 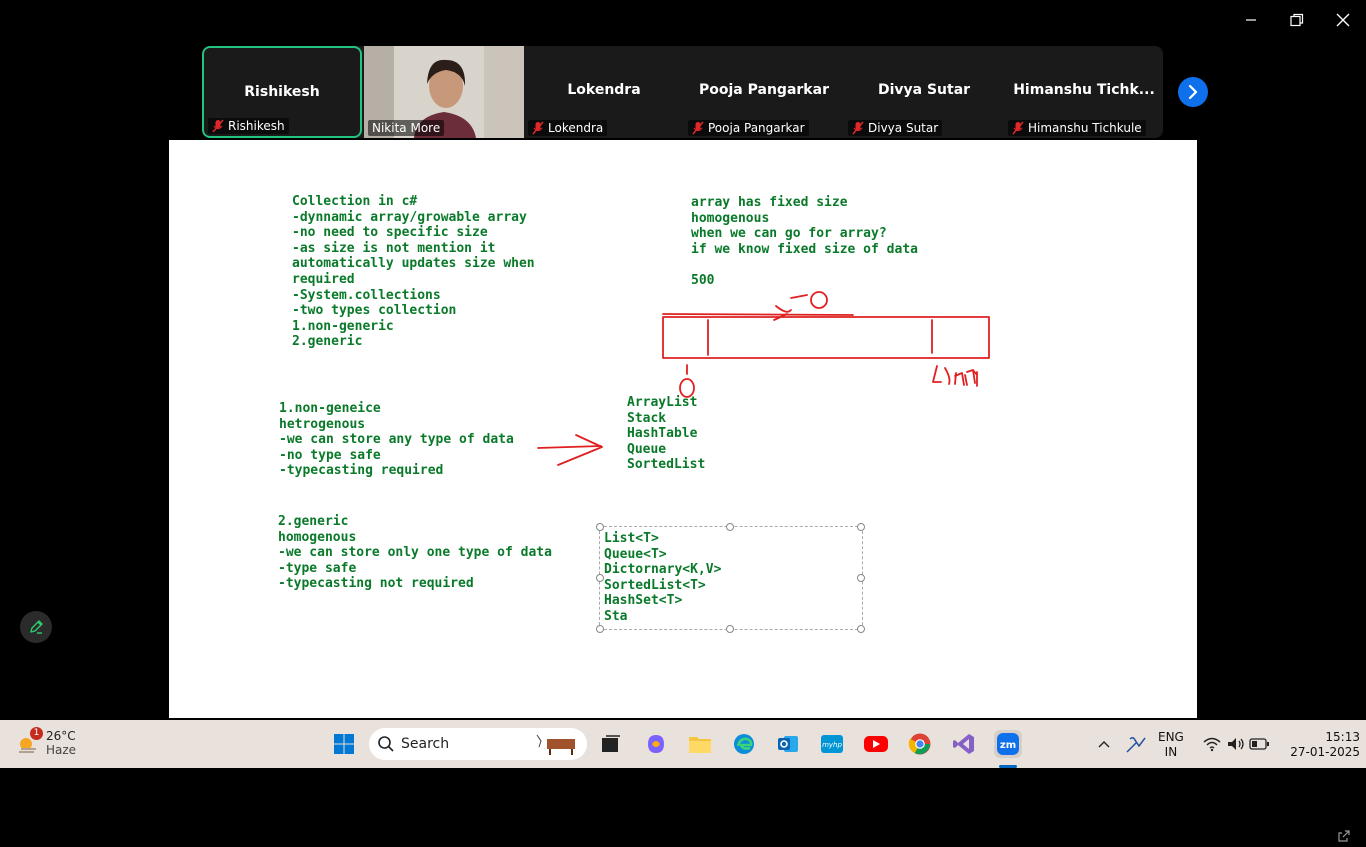 What do you see at coordinates (920, 744) in the screenshot?
I see `chrome-icon` at bounding box center [920, 744].